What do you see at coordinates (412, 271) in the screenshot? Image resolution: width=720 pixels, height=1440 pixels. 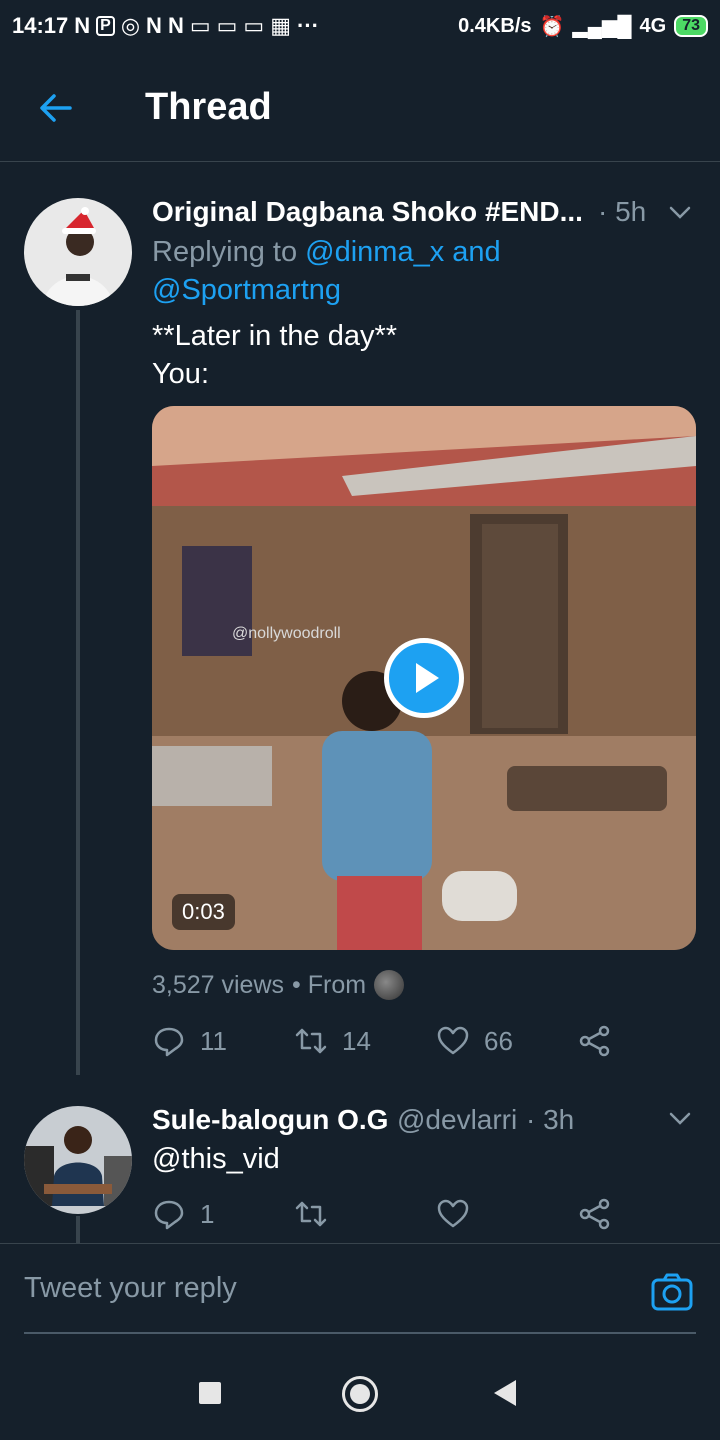 I see `replying-to: Replying to @dinma_x and @Sportmartng` at bounding box center [412, 271].